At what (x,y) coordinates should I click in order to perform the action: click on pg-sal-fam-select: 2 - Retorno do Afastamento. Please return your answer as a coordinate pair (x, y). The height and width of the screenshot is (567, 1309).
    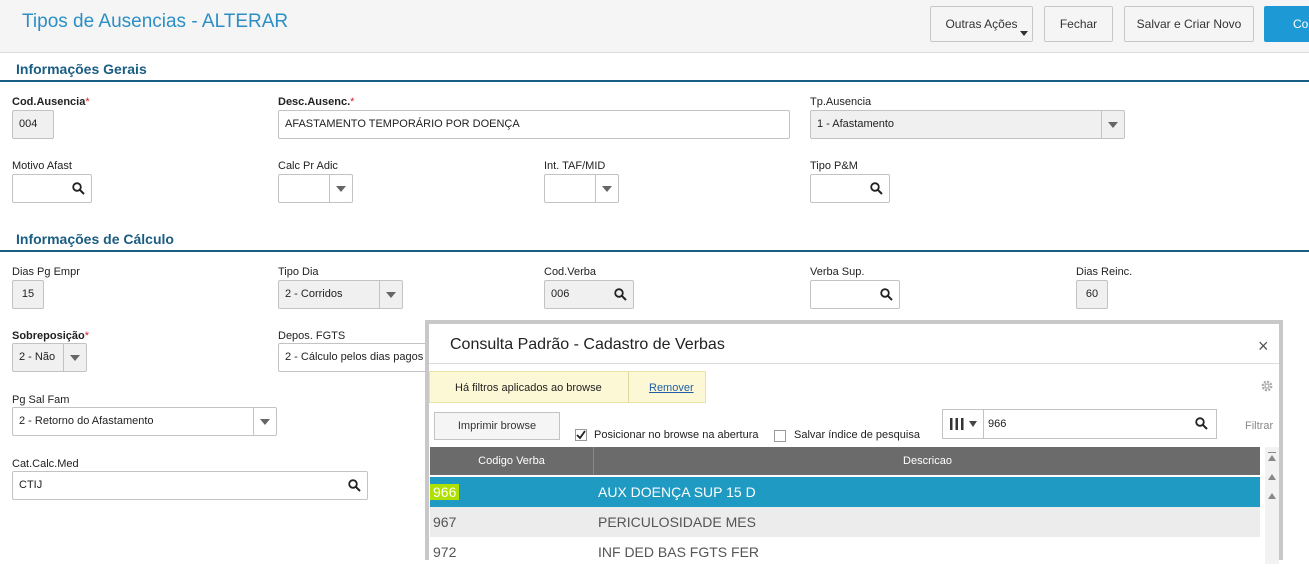
    Looking at the image, I should click on (144, 421).